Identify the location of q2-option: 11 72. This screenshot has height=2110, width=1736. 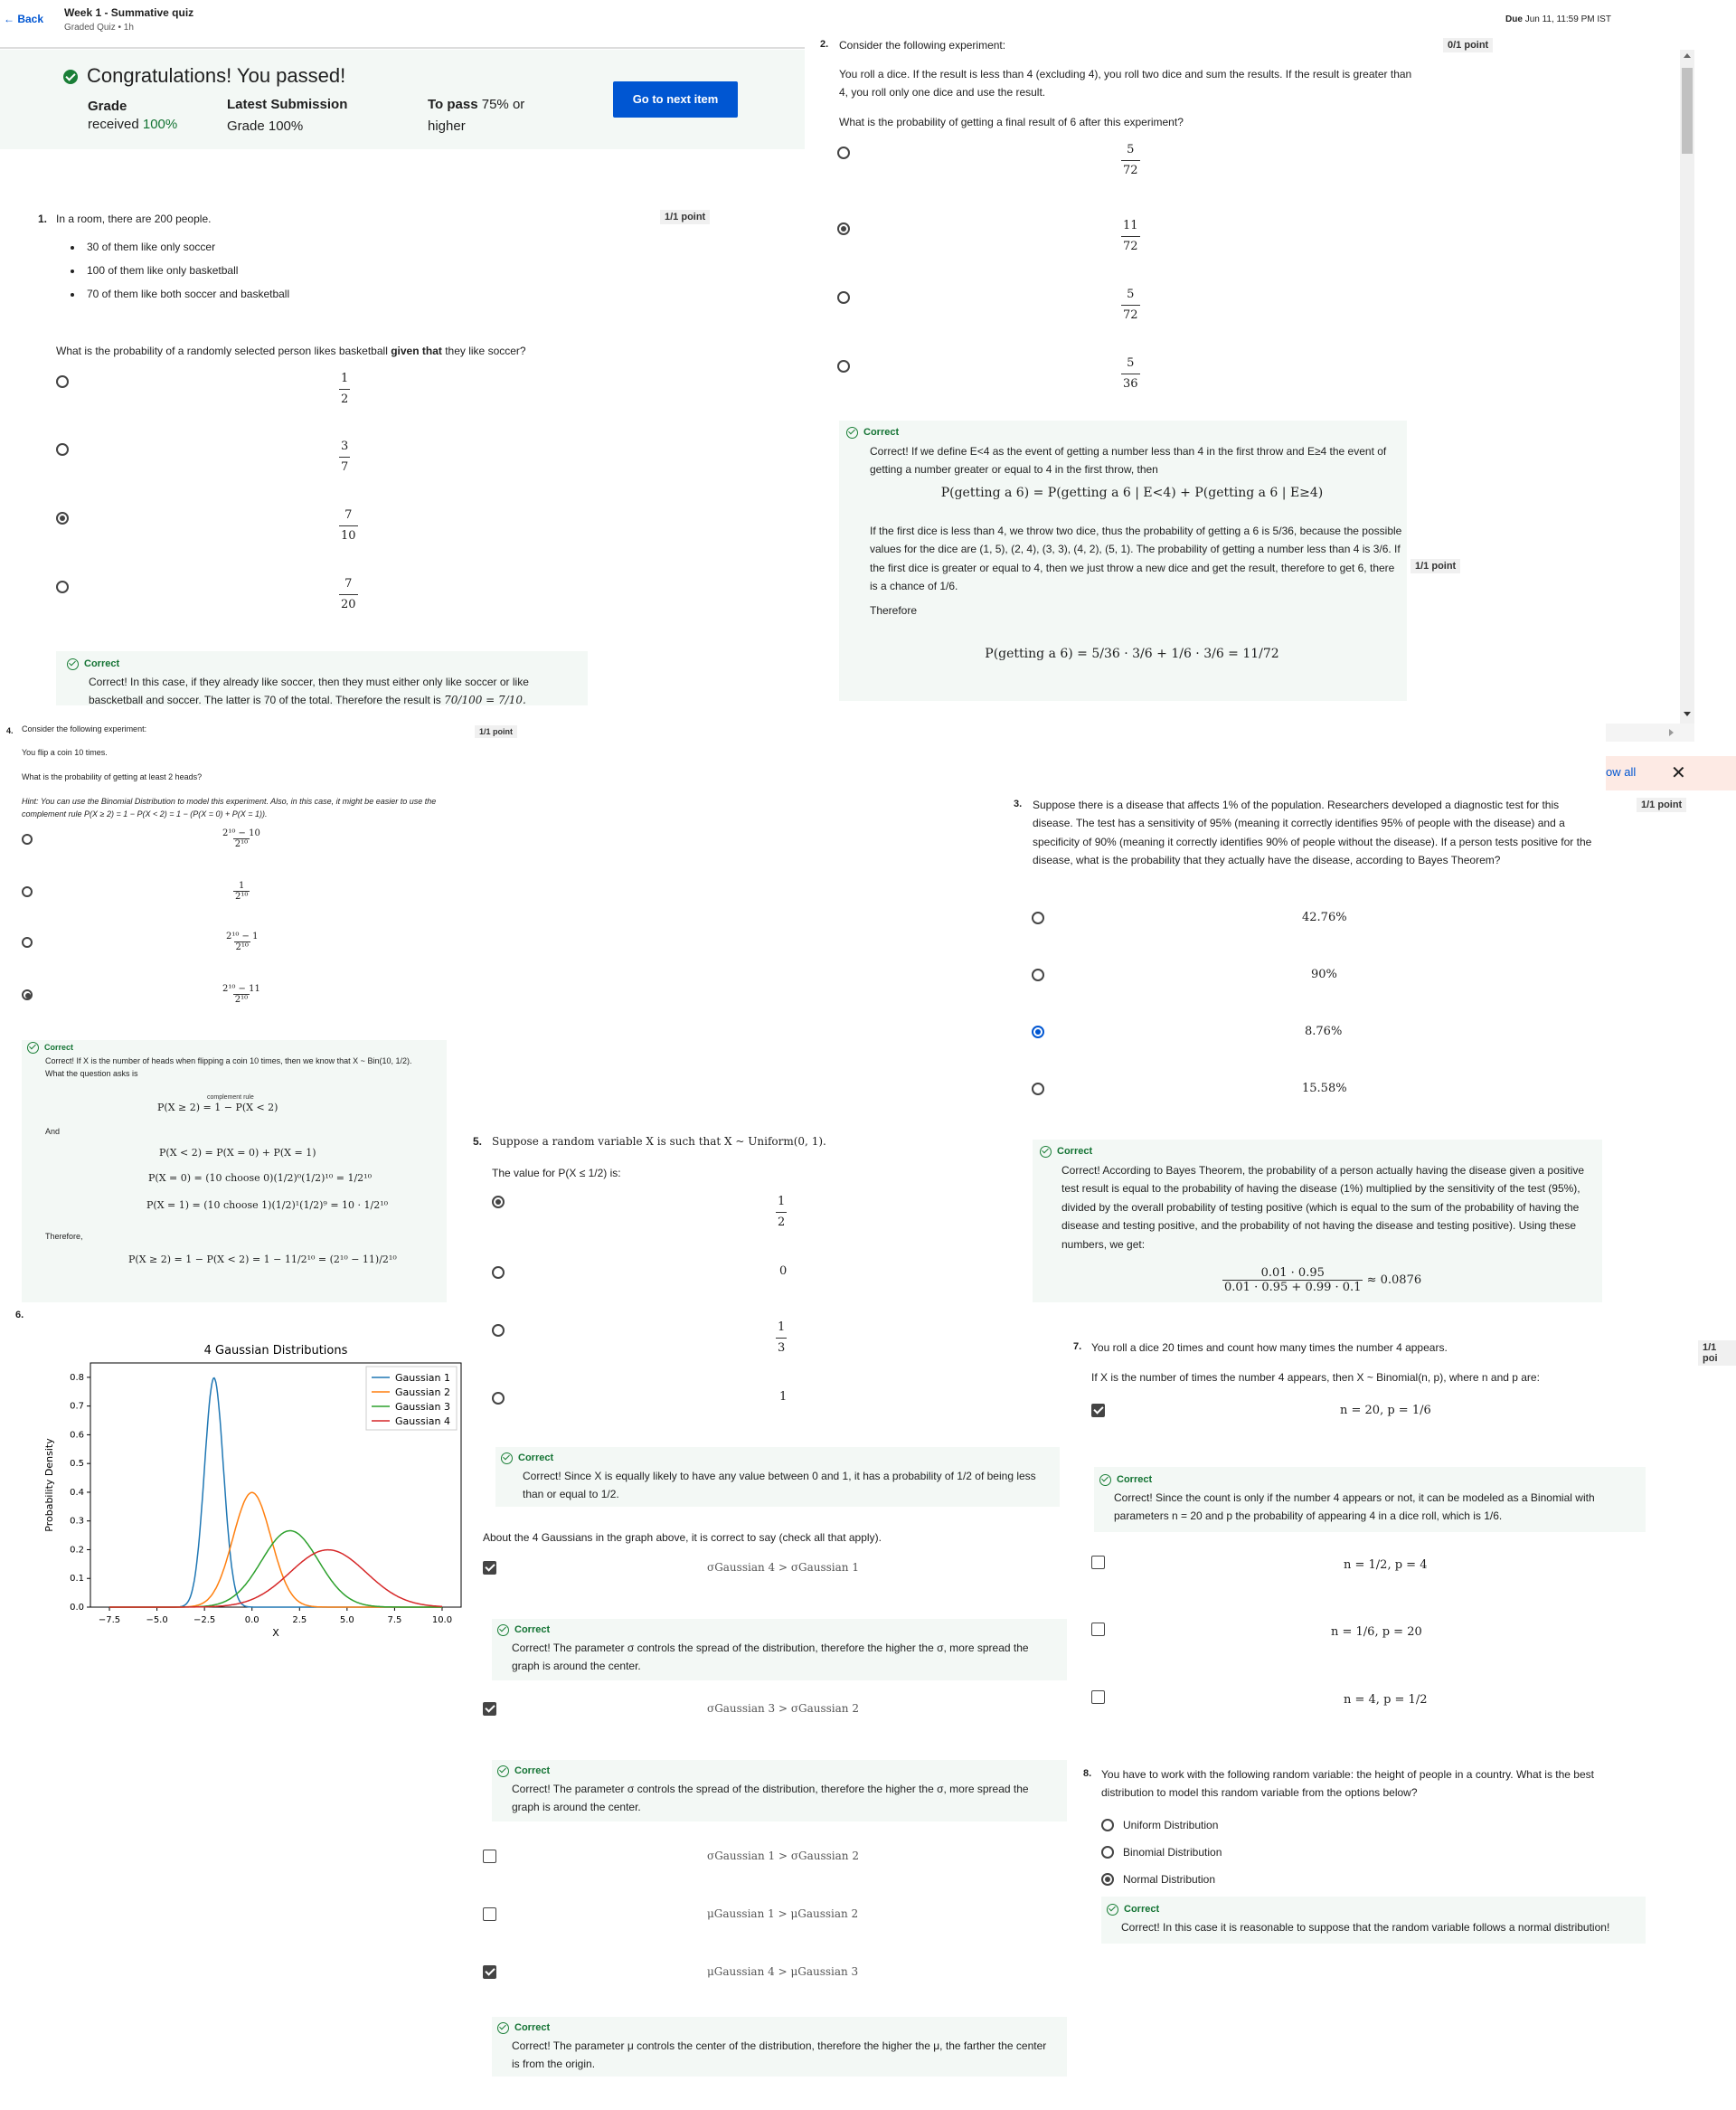
(1131, 236).